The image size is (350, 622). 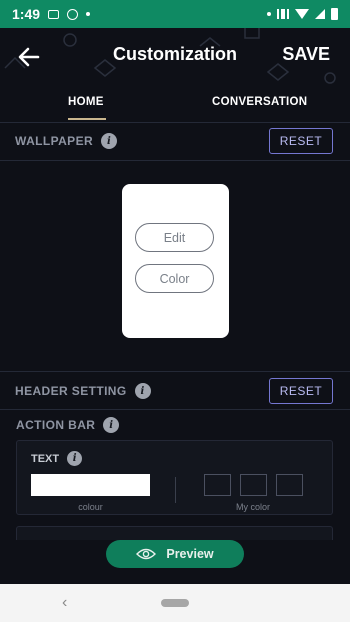 What do you see at coordinates (306, 54) in the screenshot?
I see `save-button: SAVE` at bounding box center [306, 54].